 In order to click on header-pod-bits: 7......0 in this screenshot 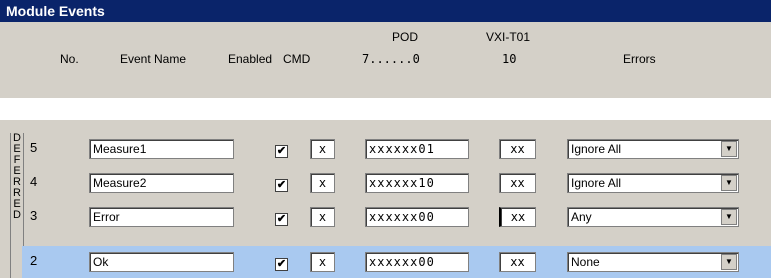, I will do `click(391, 59)`.